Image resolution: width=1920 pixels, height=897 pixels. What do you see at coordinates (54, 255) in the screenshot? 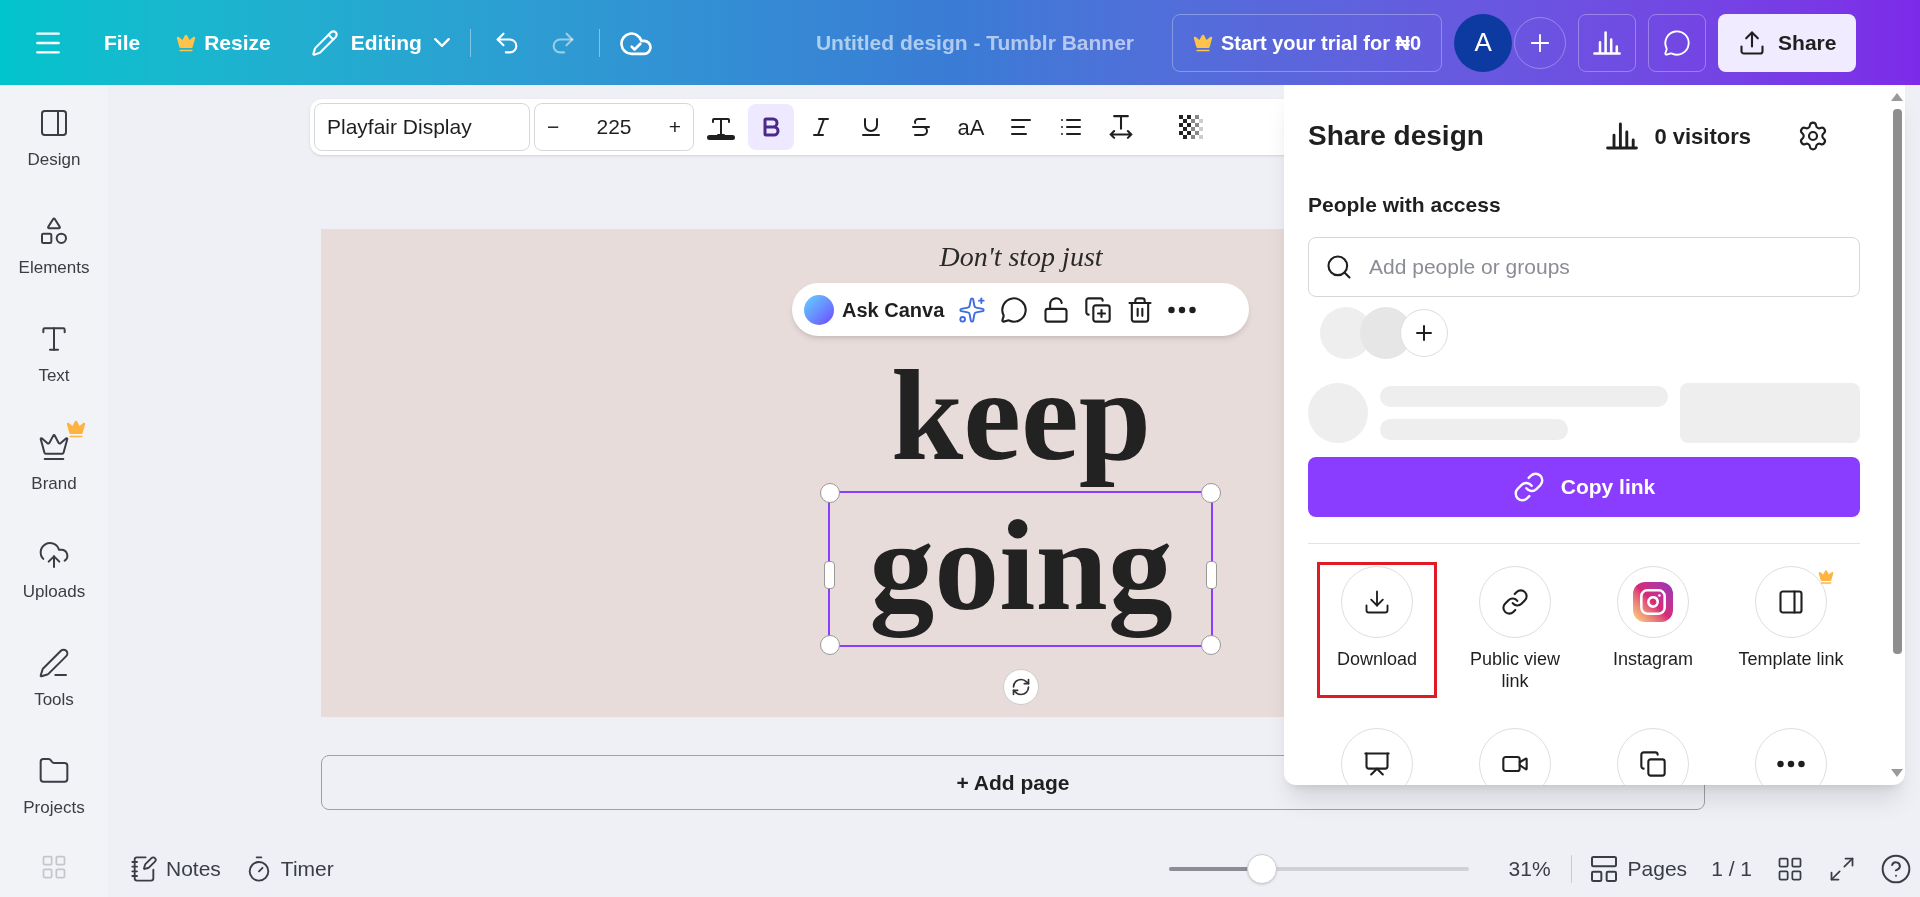
I see `sidebar-item: Elements` at bounding box center [54, 255].